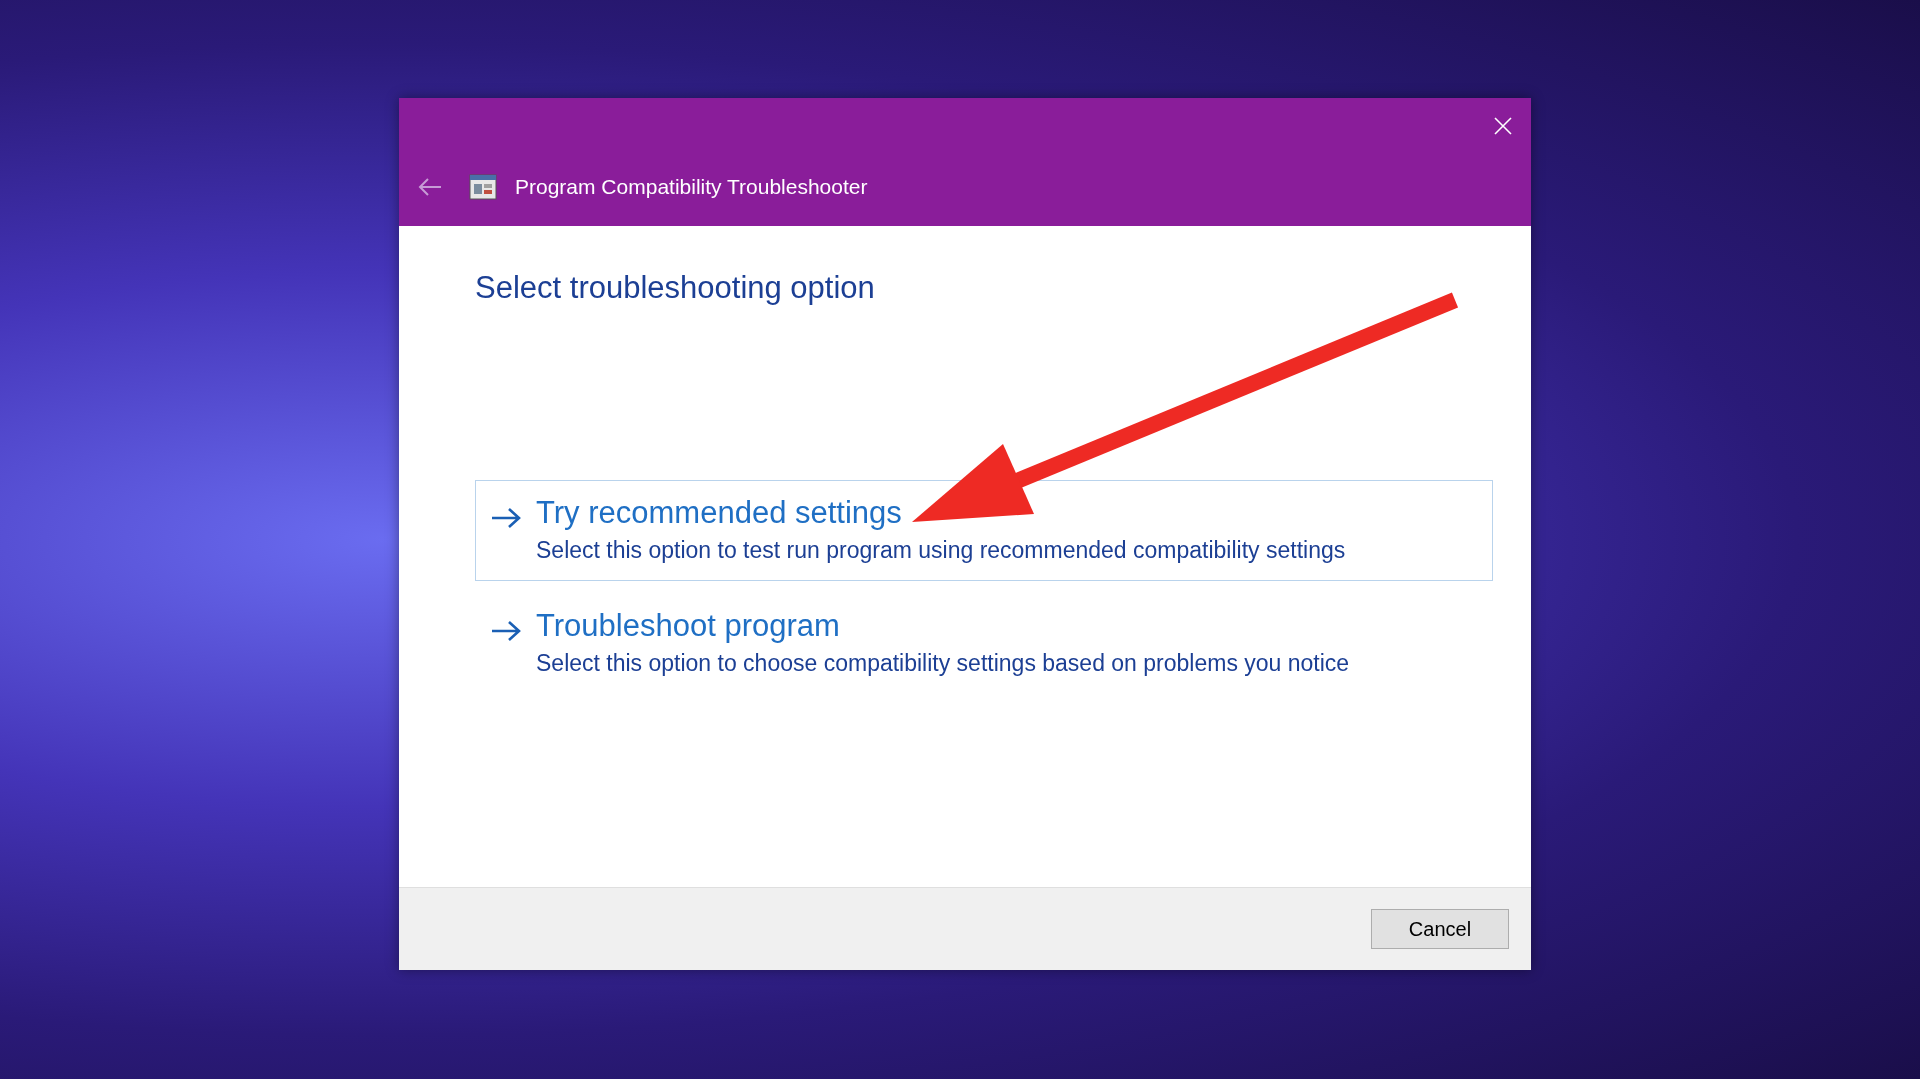 This screenshot has height=1079, width=1920. What do you see at coordinates (691, 187) in the screenshot?
I see `window-title: Program Compatibility Troubleshooter` at bounding box center [691, 187].